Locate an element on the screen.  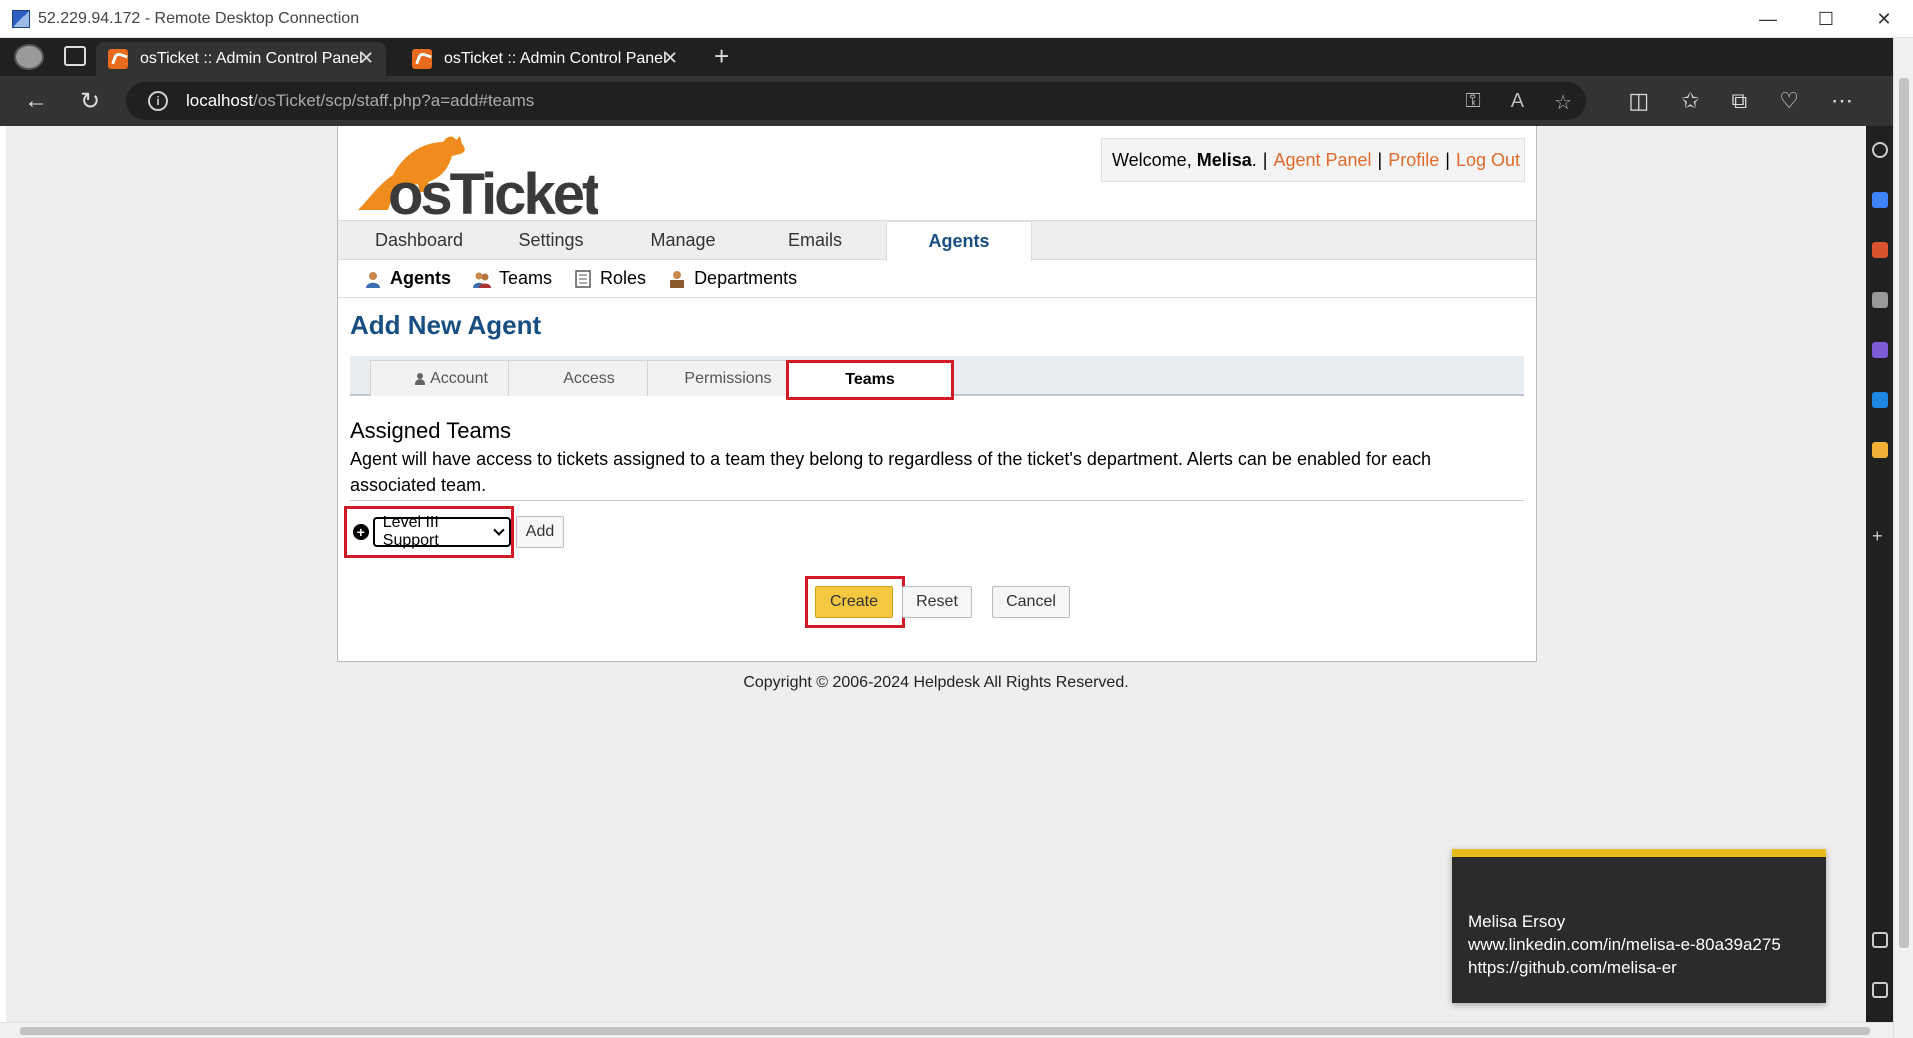
more-menu-icon: ⋯ is located at coordinates (1842, 101).